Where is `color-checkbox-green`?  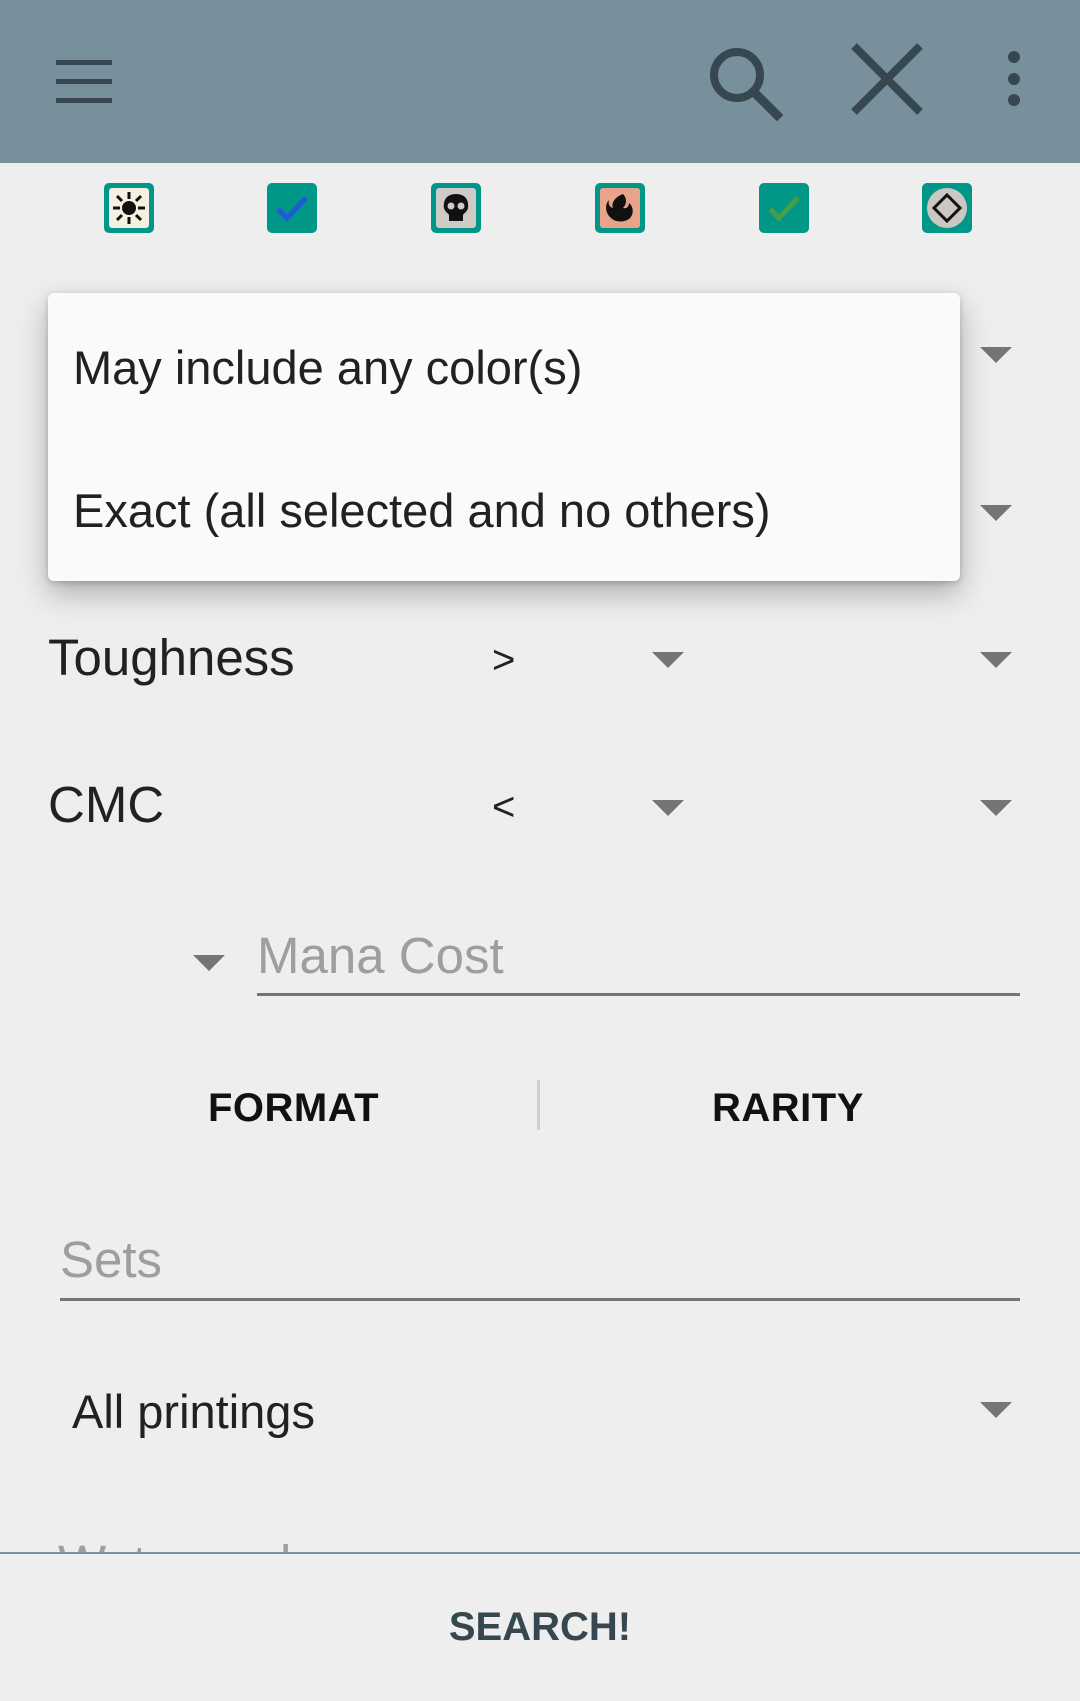
color-checkbox-green is located at coordinates (784, 208).